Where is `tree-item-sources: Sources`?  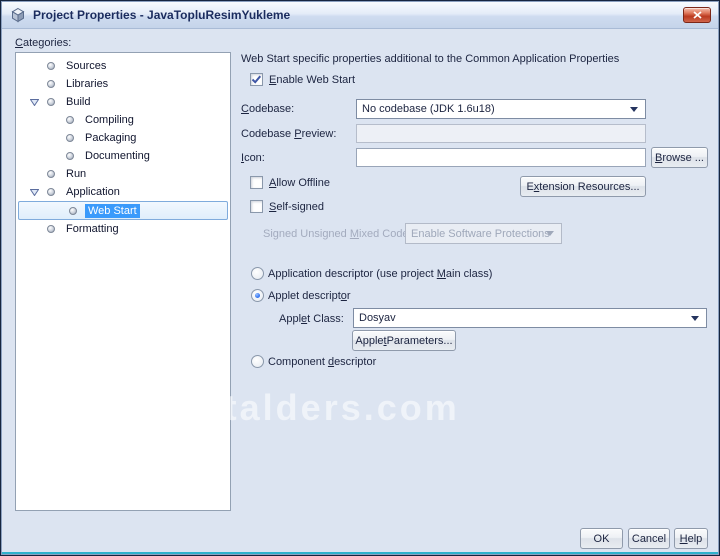
tree-item-sources: Sources is located at coordinates (123, 66).